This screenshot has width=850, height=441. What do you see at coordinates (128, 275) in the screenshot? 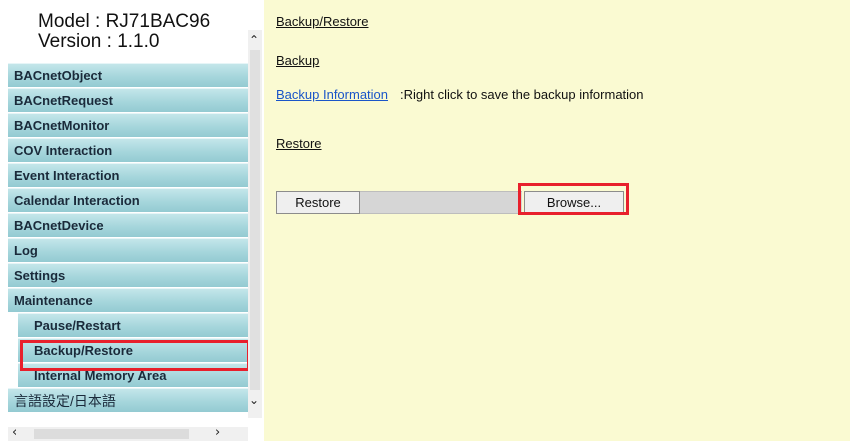
I see `sidebar-item-settings: Settings` at bounding box center [128, 275].